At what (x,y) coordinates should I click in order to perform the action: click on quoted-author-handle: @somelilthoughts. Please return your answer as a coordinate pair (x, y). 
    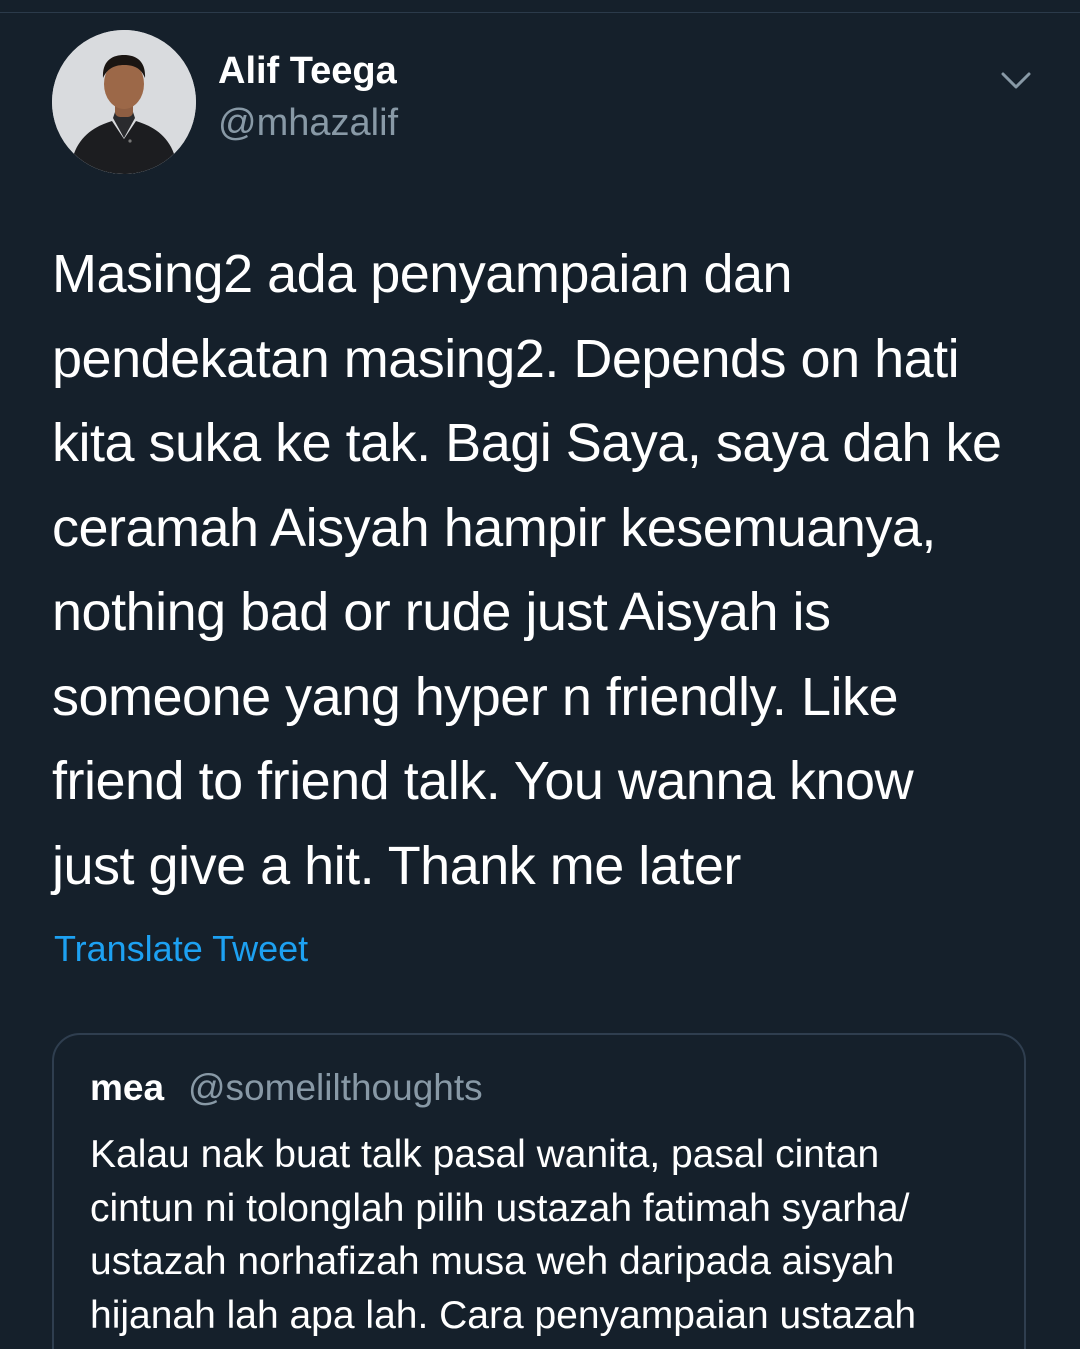
    Looking at the image, I should click on (335, 1087).